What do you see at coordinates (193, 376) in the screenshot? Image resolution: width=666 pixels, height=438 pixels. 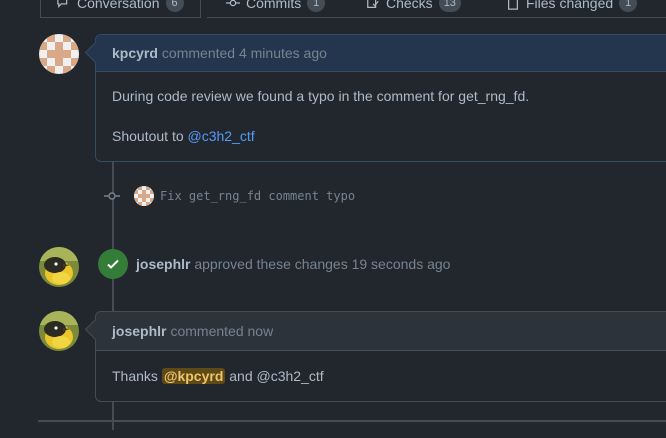 I see `self-mention: @kpcyrd` at bounding box center [193, 376].